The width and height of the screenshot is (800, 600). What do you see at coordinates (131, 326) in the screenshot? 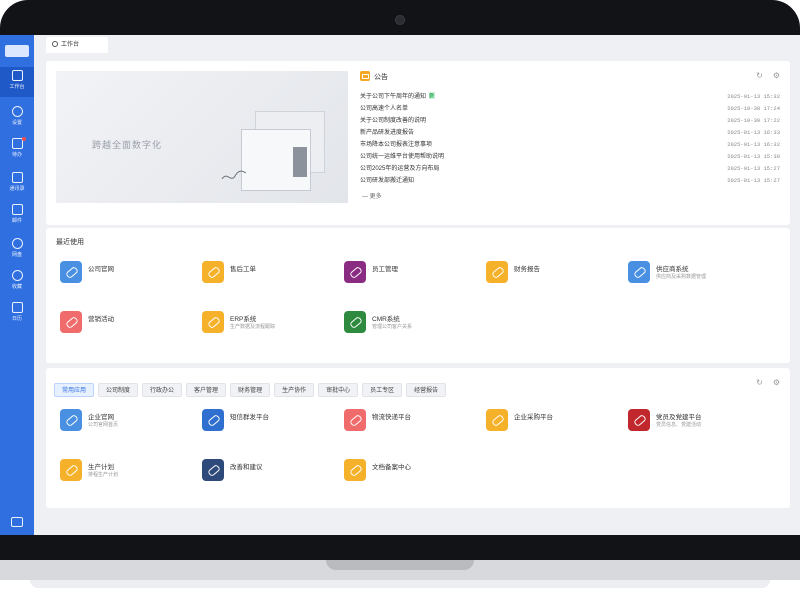
I see `app-tile: 营销活动` at bounding box center [131, 326].